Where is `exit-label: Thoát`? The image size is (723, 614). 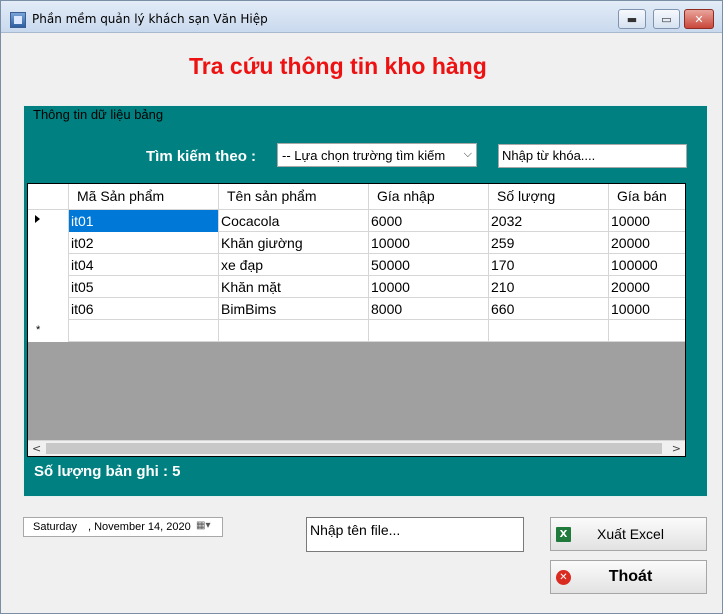 exit-label: Thoát is located at coordinates (630, 576).